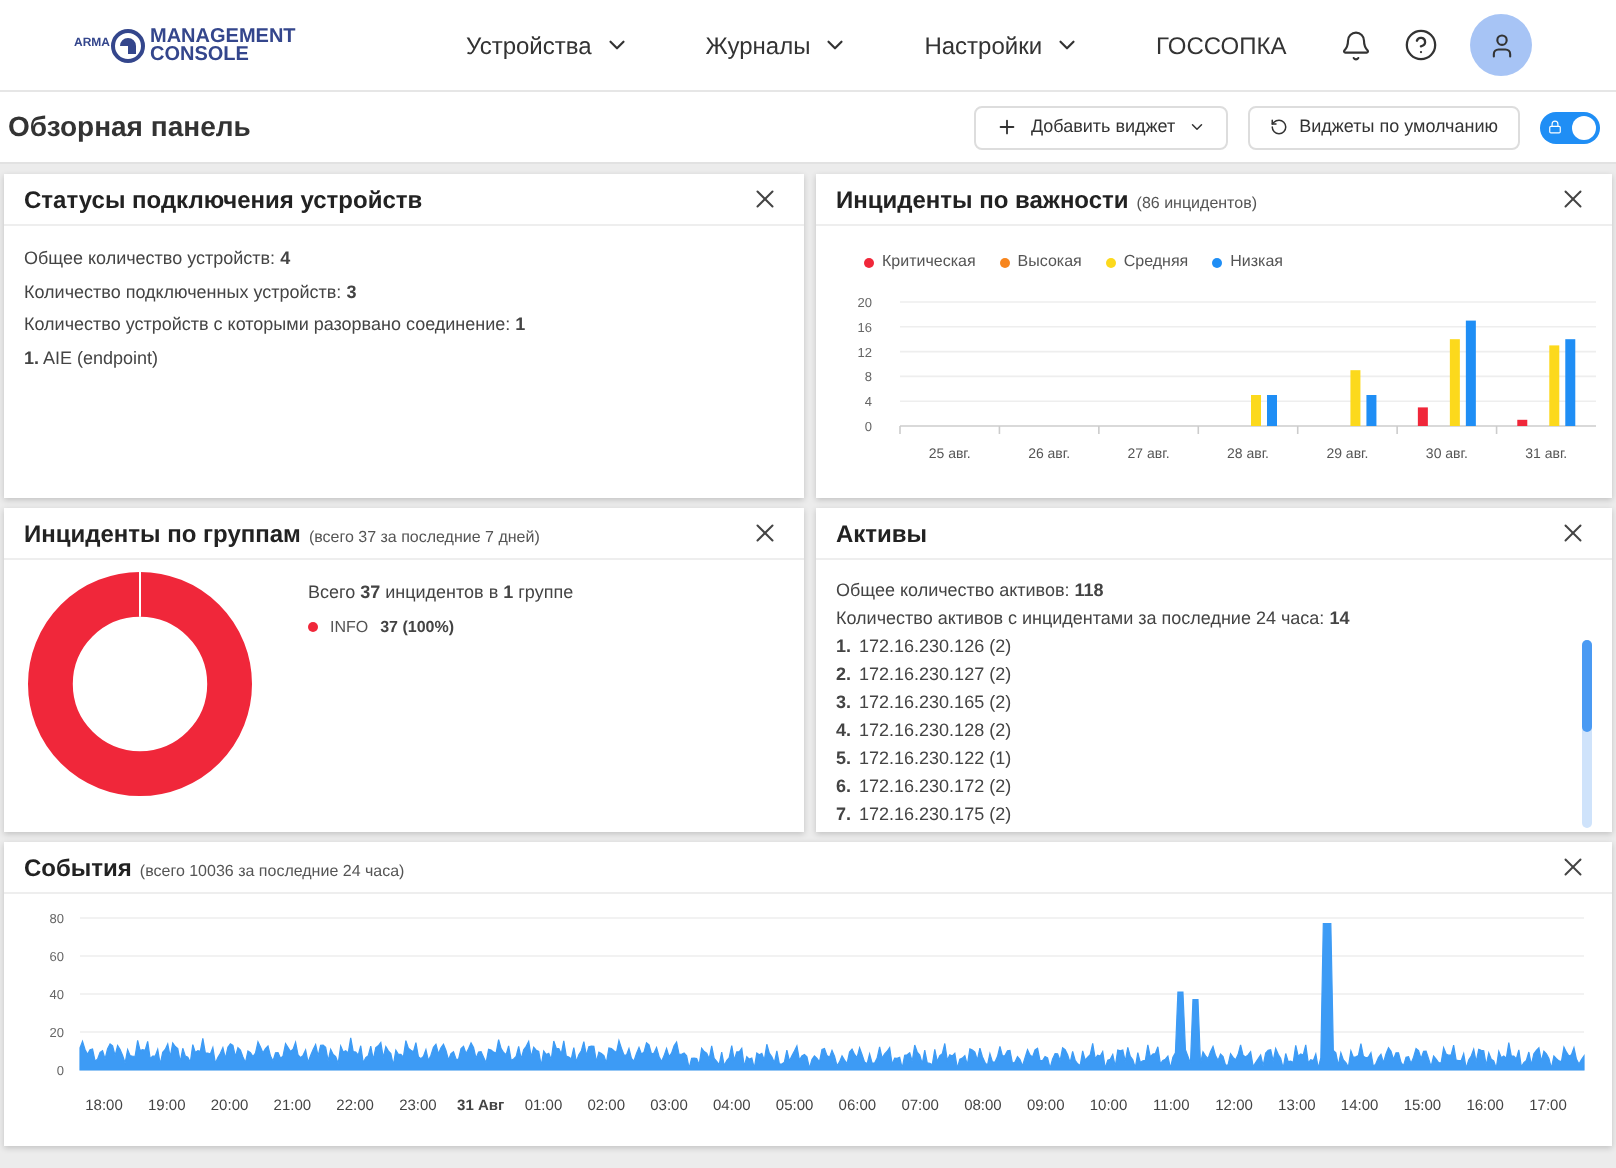  What do you see at coordinates (158, 259) in the screenshot?
I see `info-line: Общее количество устройств: 4` at bounding box center [158, 259].